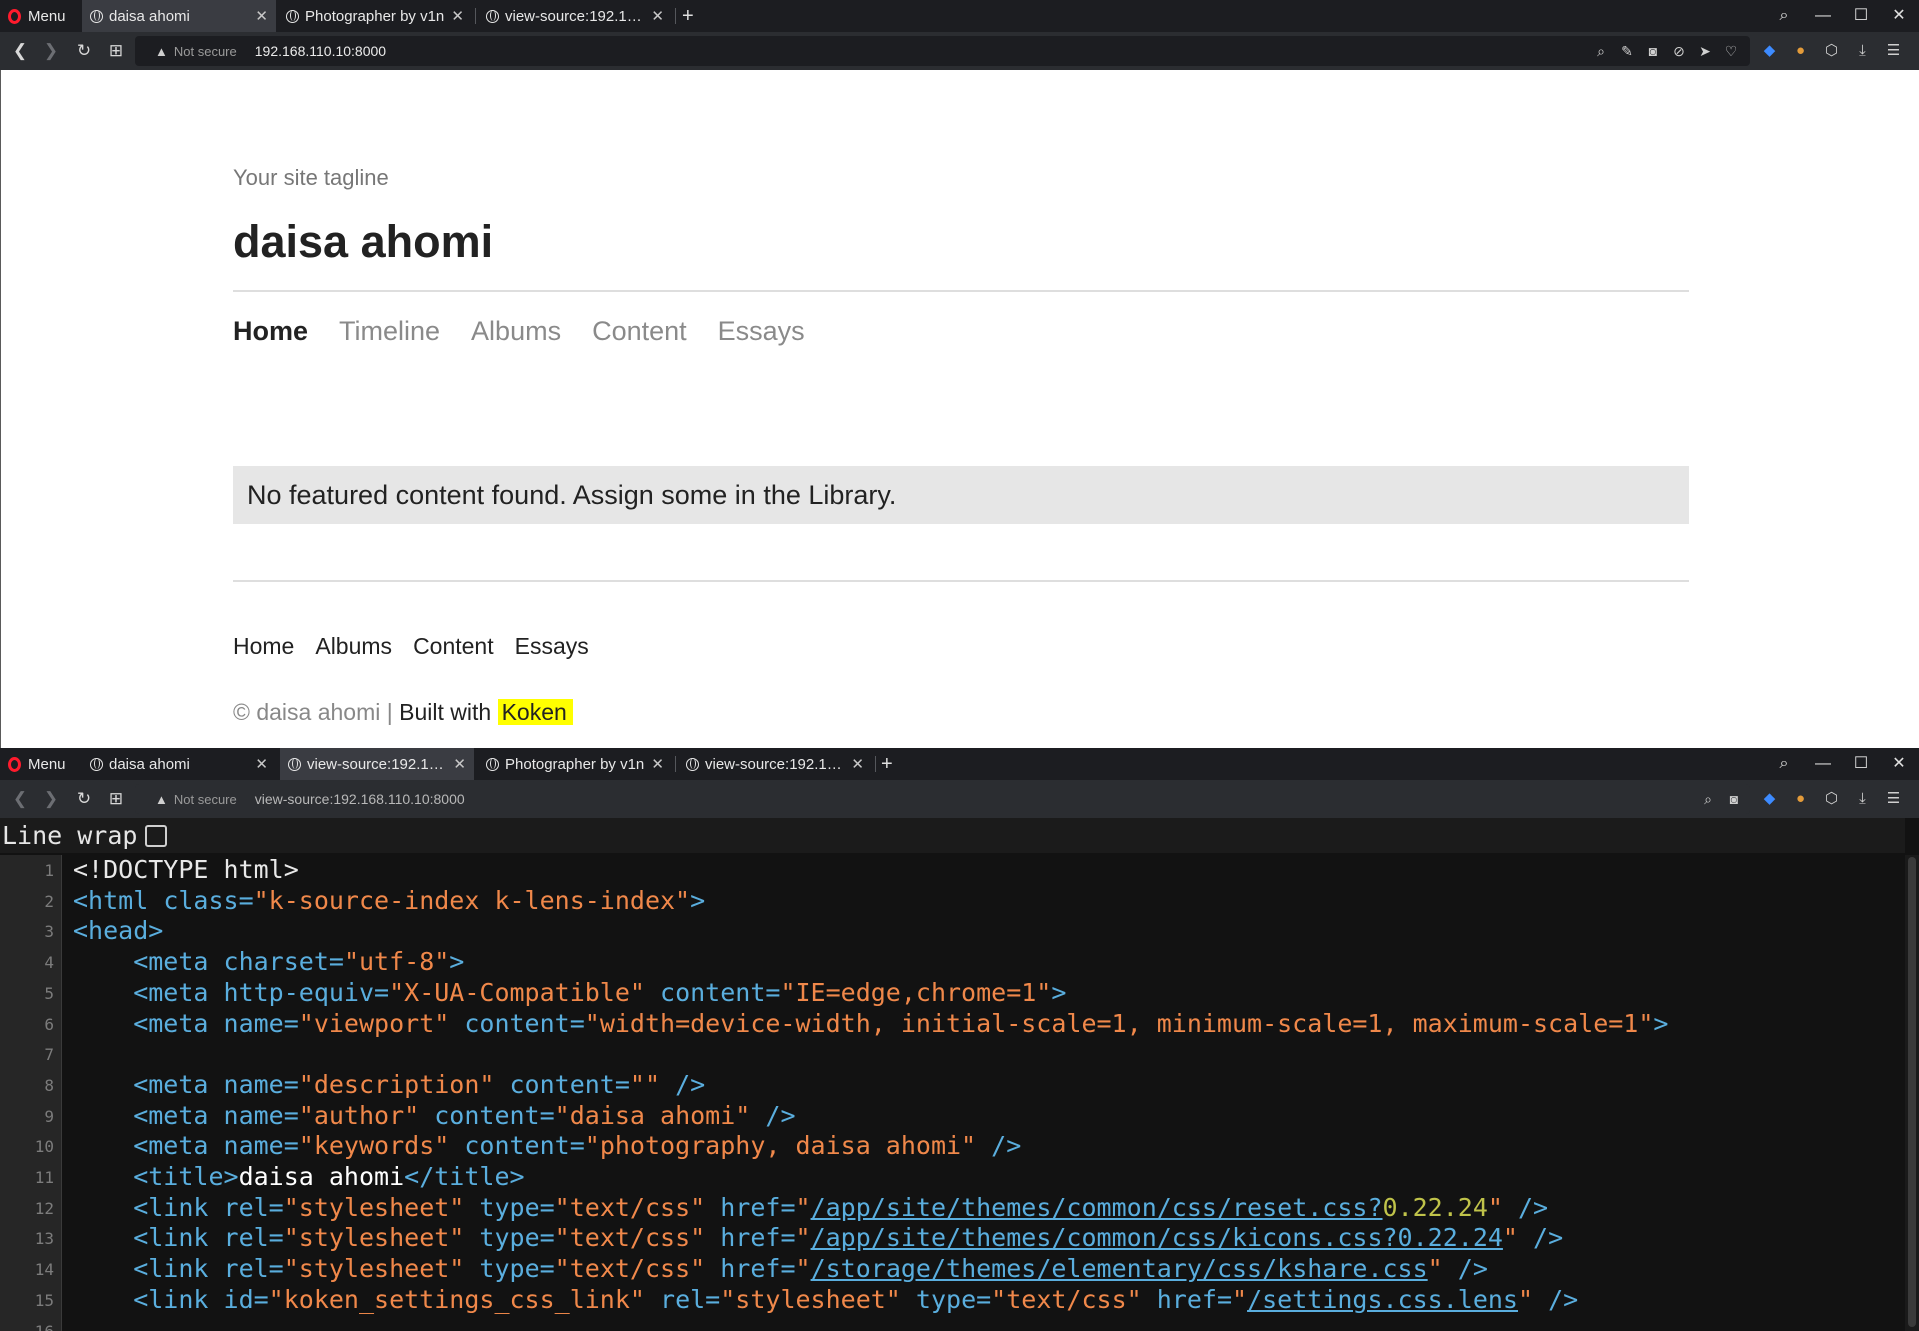 The image size is (1919, 1331). Describe the element at coordinates (298, 1177) in the screenshot. I see `source-line: <title>daisa ahomi</title>` at that location.